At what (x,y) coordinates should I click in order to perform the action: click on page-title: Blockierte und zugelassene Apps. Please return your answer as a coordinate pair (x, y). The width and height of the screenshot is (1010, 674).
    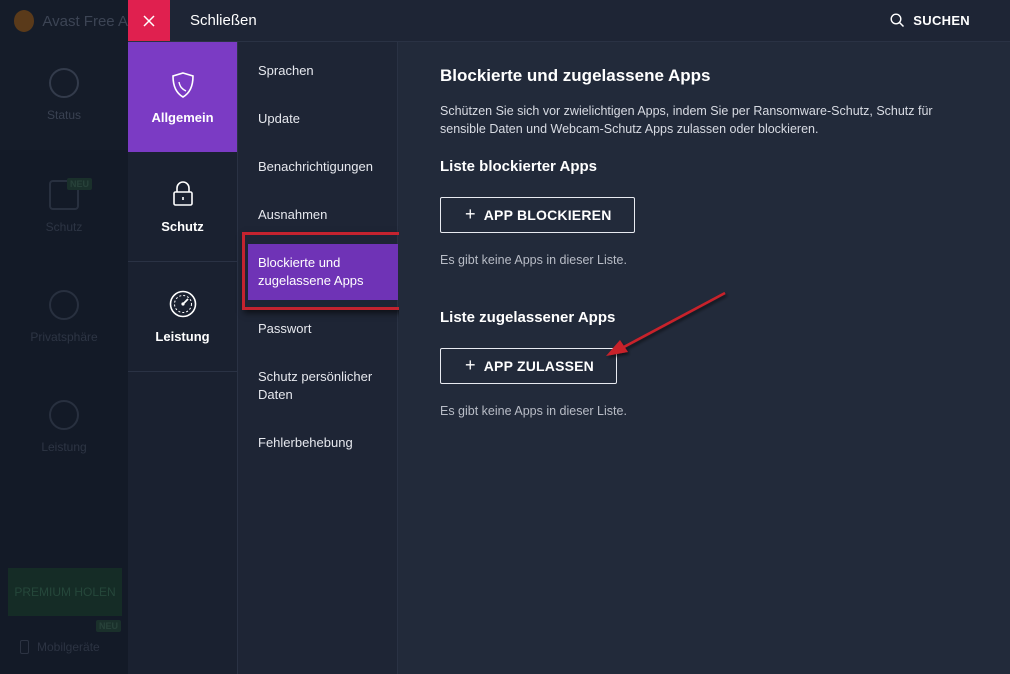
    Looking at the image, I should click on (575, 75).